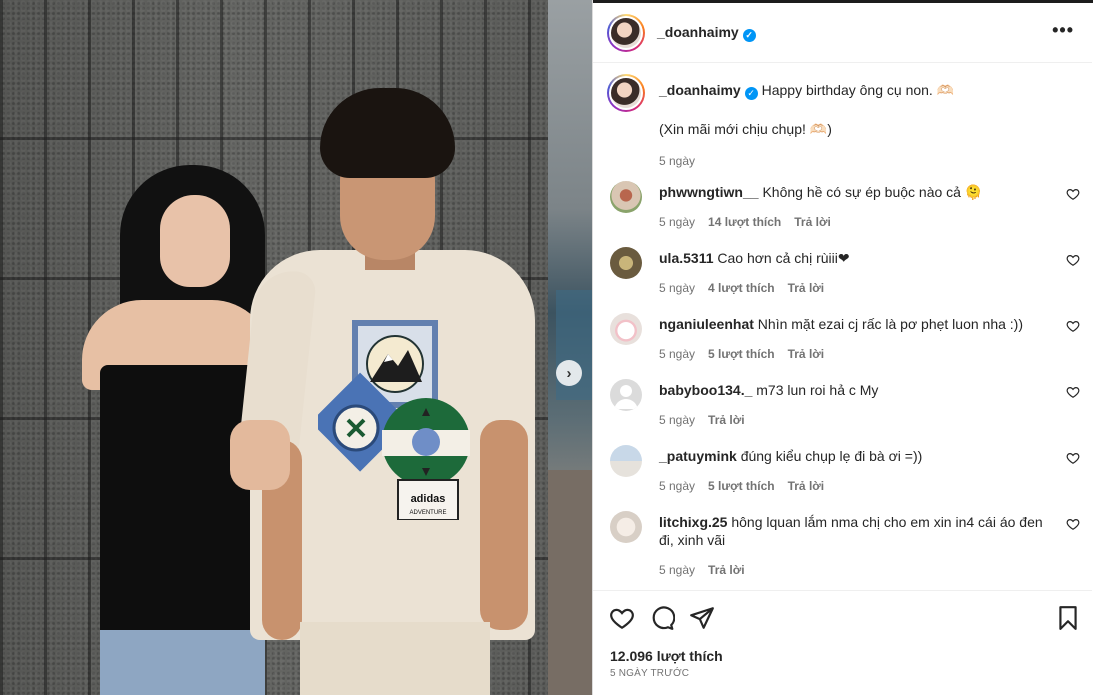  What do you see at coordinates (182, 662) in the screenshot?
I see `girl-jeans` at bounding box center [182, 662].